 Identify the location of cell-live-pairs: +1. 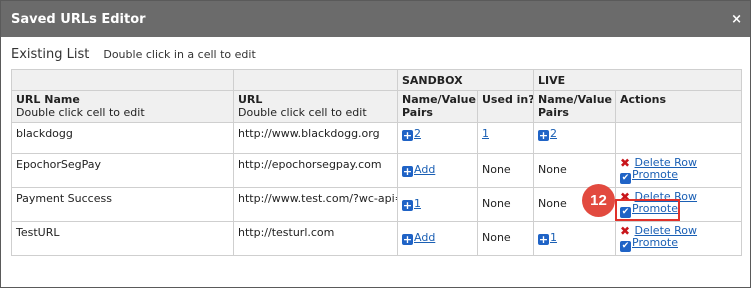
(575, 238).